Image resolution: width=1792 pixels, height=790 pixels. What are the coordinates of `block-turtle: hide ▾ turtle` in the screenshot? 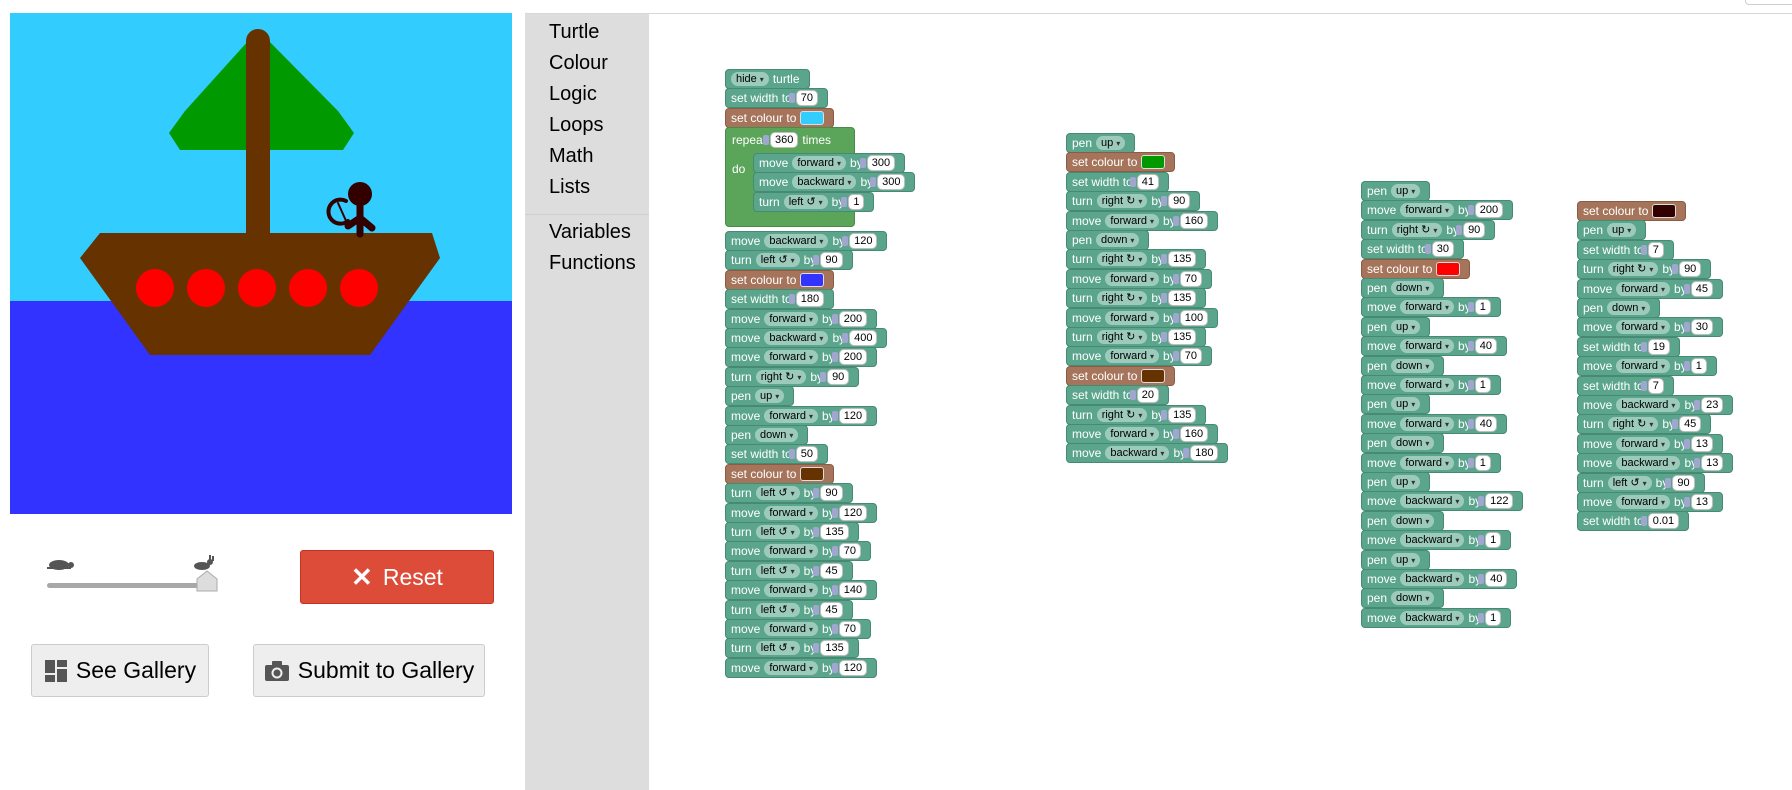 It's located at (767, 79).